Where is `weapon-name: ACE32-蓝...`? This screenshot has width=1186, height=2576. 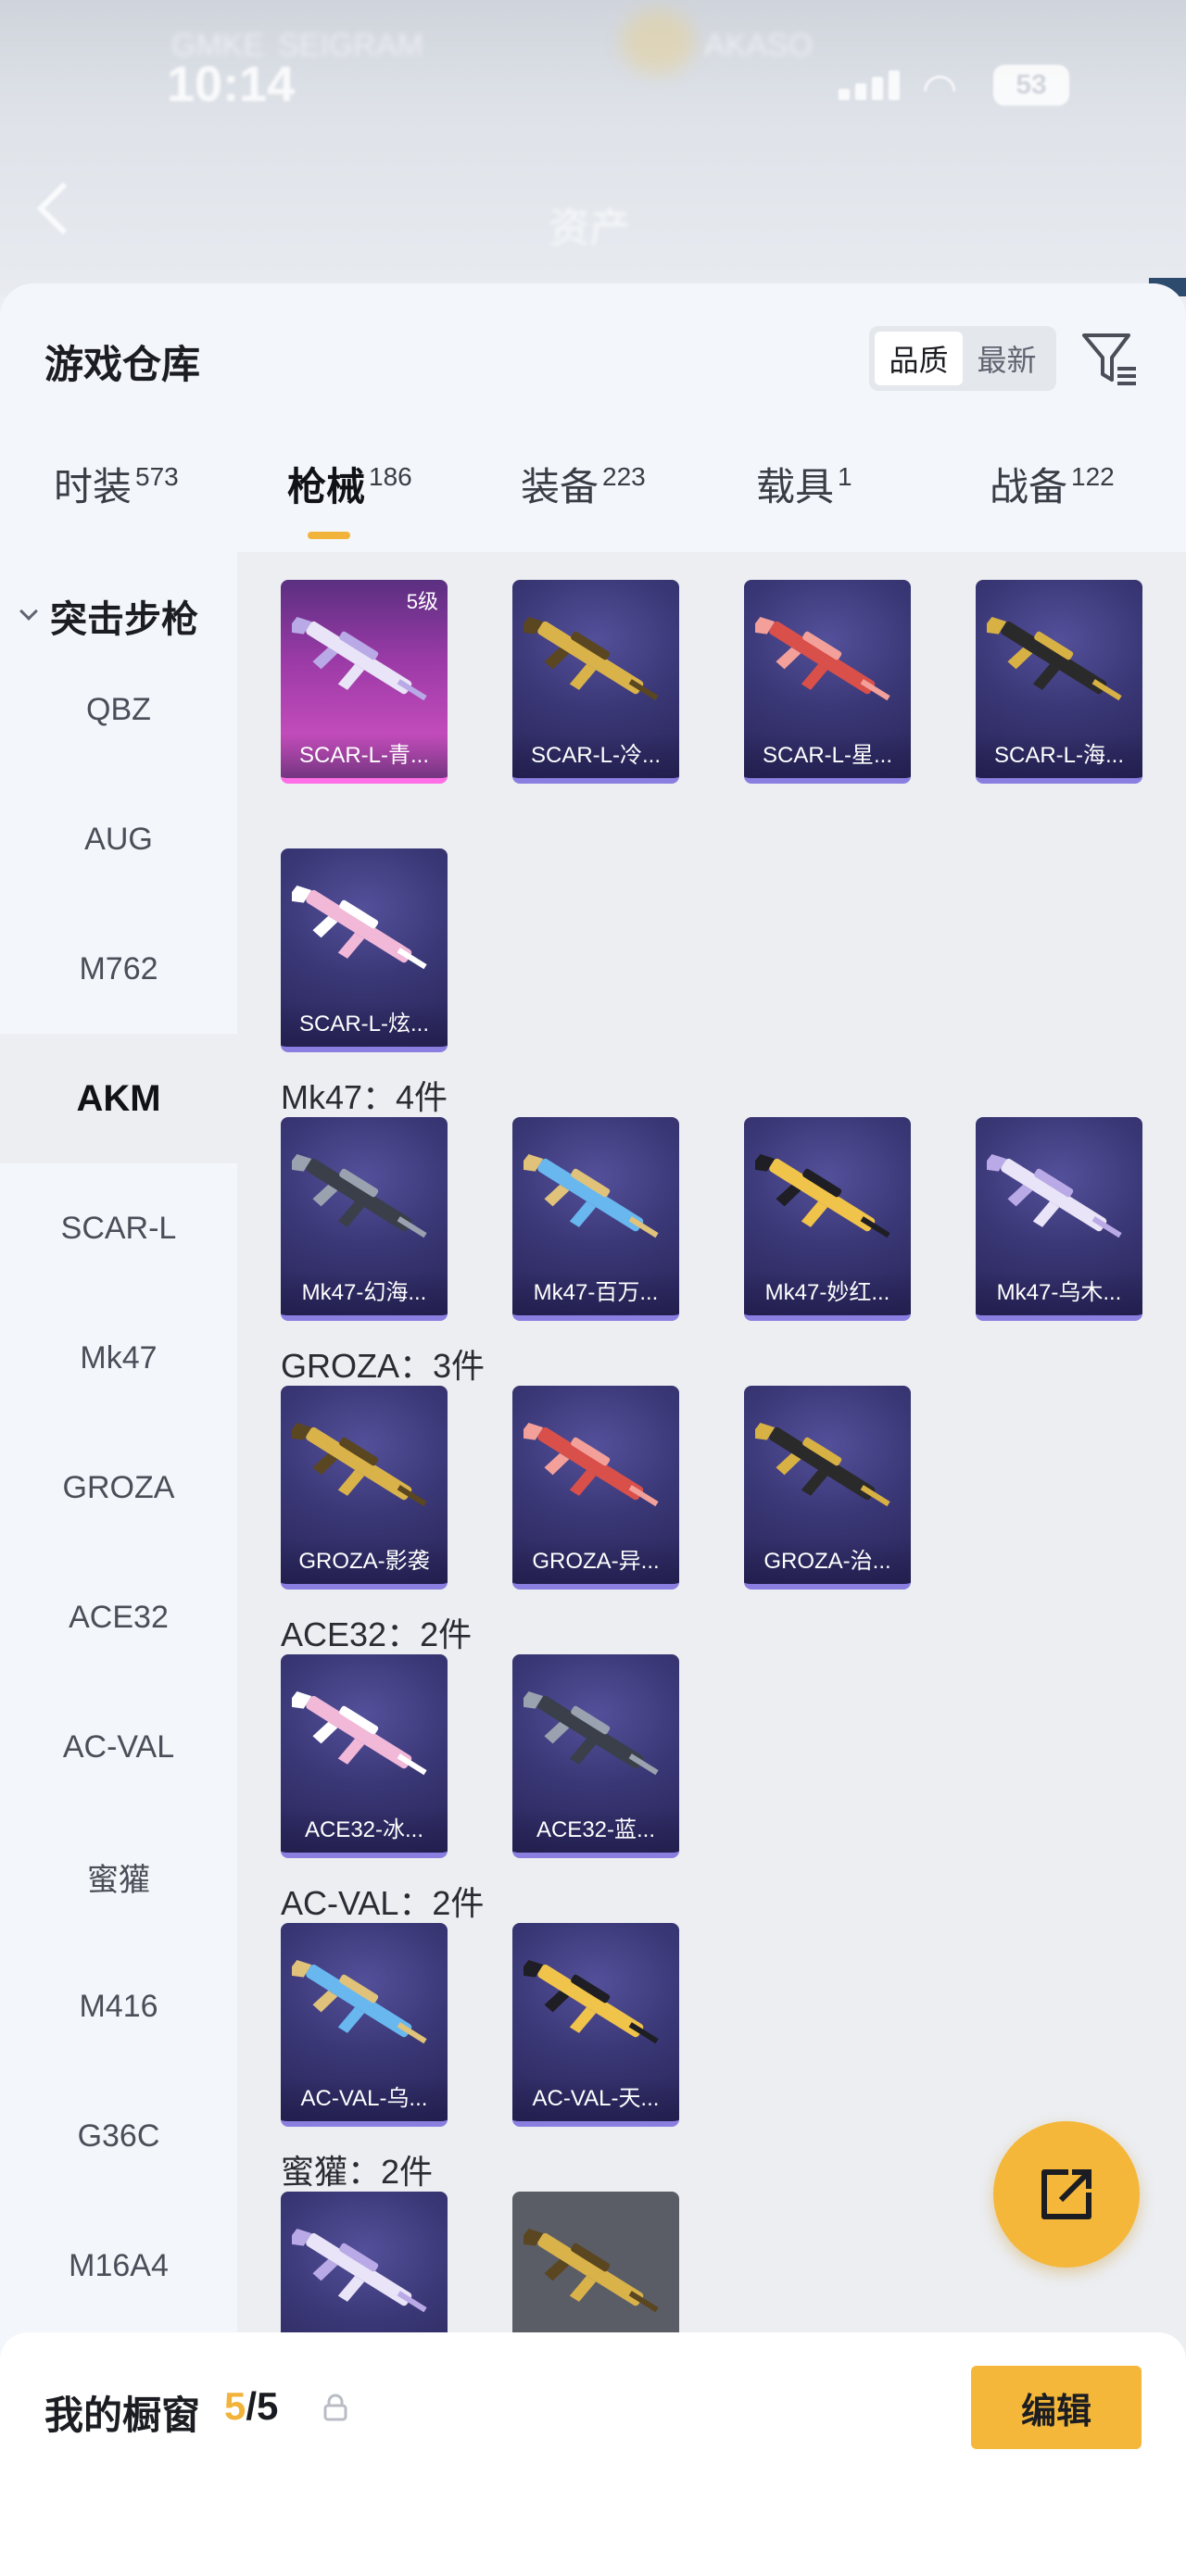
weapon-name: ACE32-蓝... is located at coordinates (595, 1830).